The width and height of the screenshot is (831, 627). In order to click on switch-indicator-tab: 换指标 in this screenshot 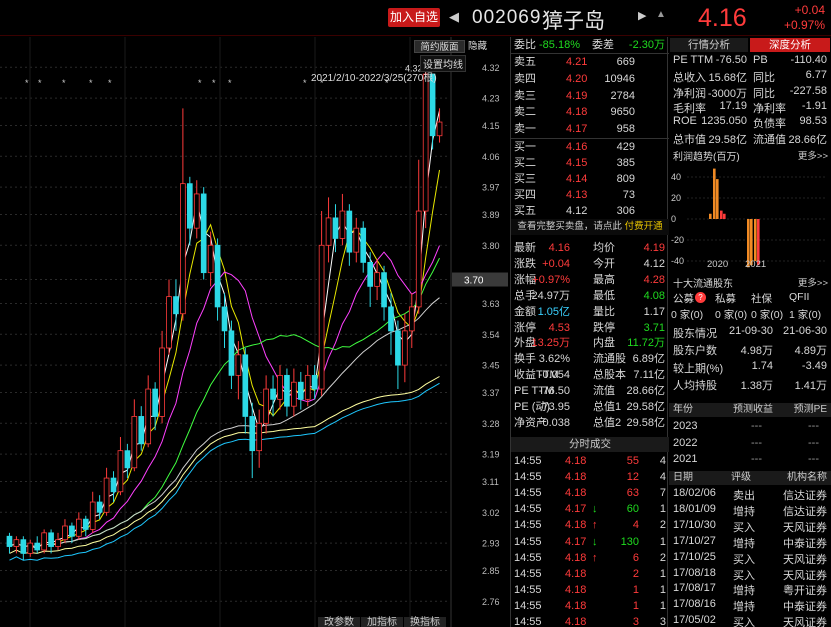, I will do `click(425, 622)`.